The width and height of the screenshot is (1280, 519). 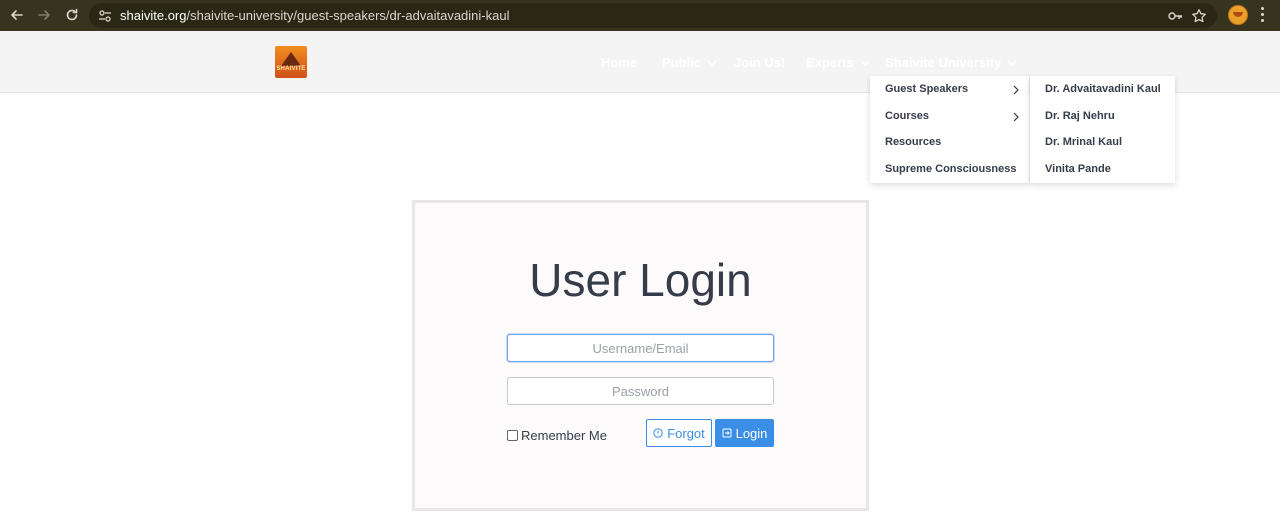 What do you see at coordinates (830, 62) in the screenshot?
I see `nav-experts-label: Experts` at bounding box center [830, 62].